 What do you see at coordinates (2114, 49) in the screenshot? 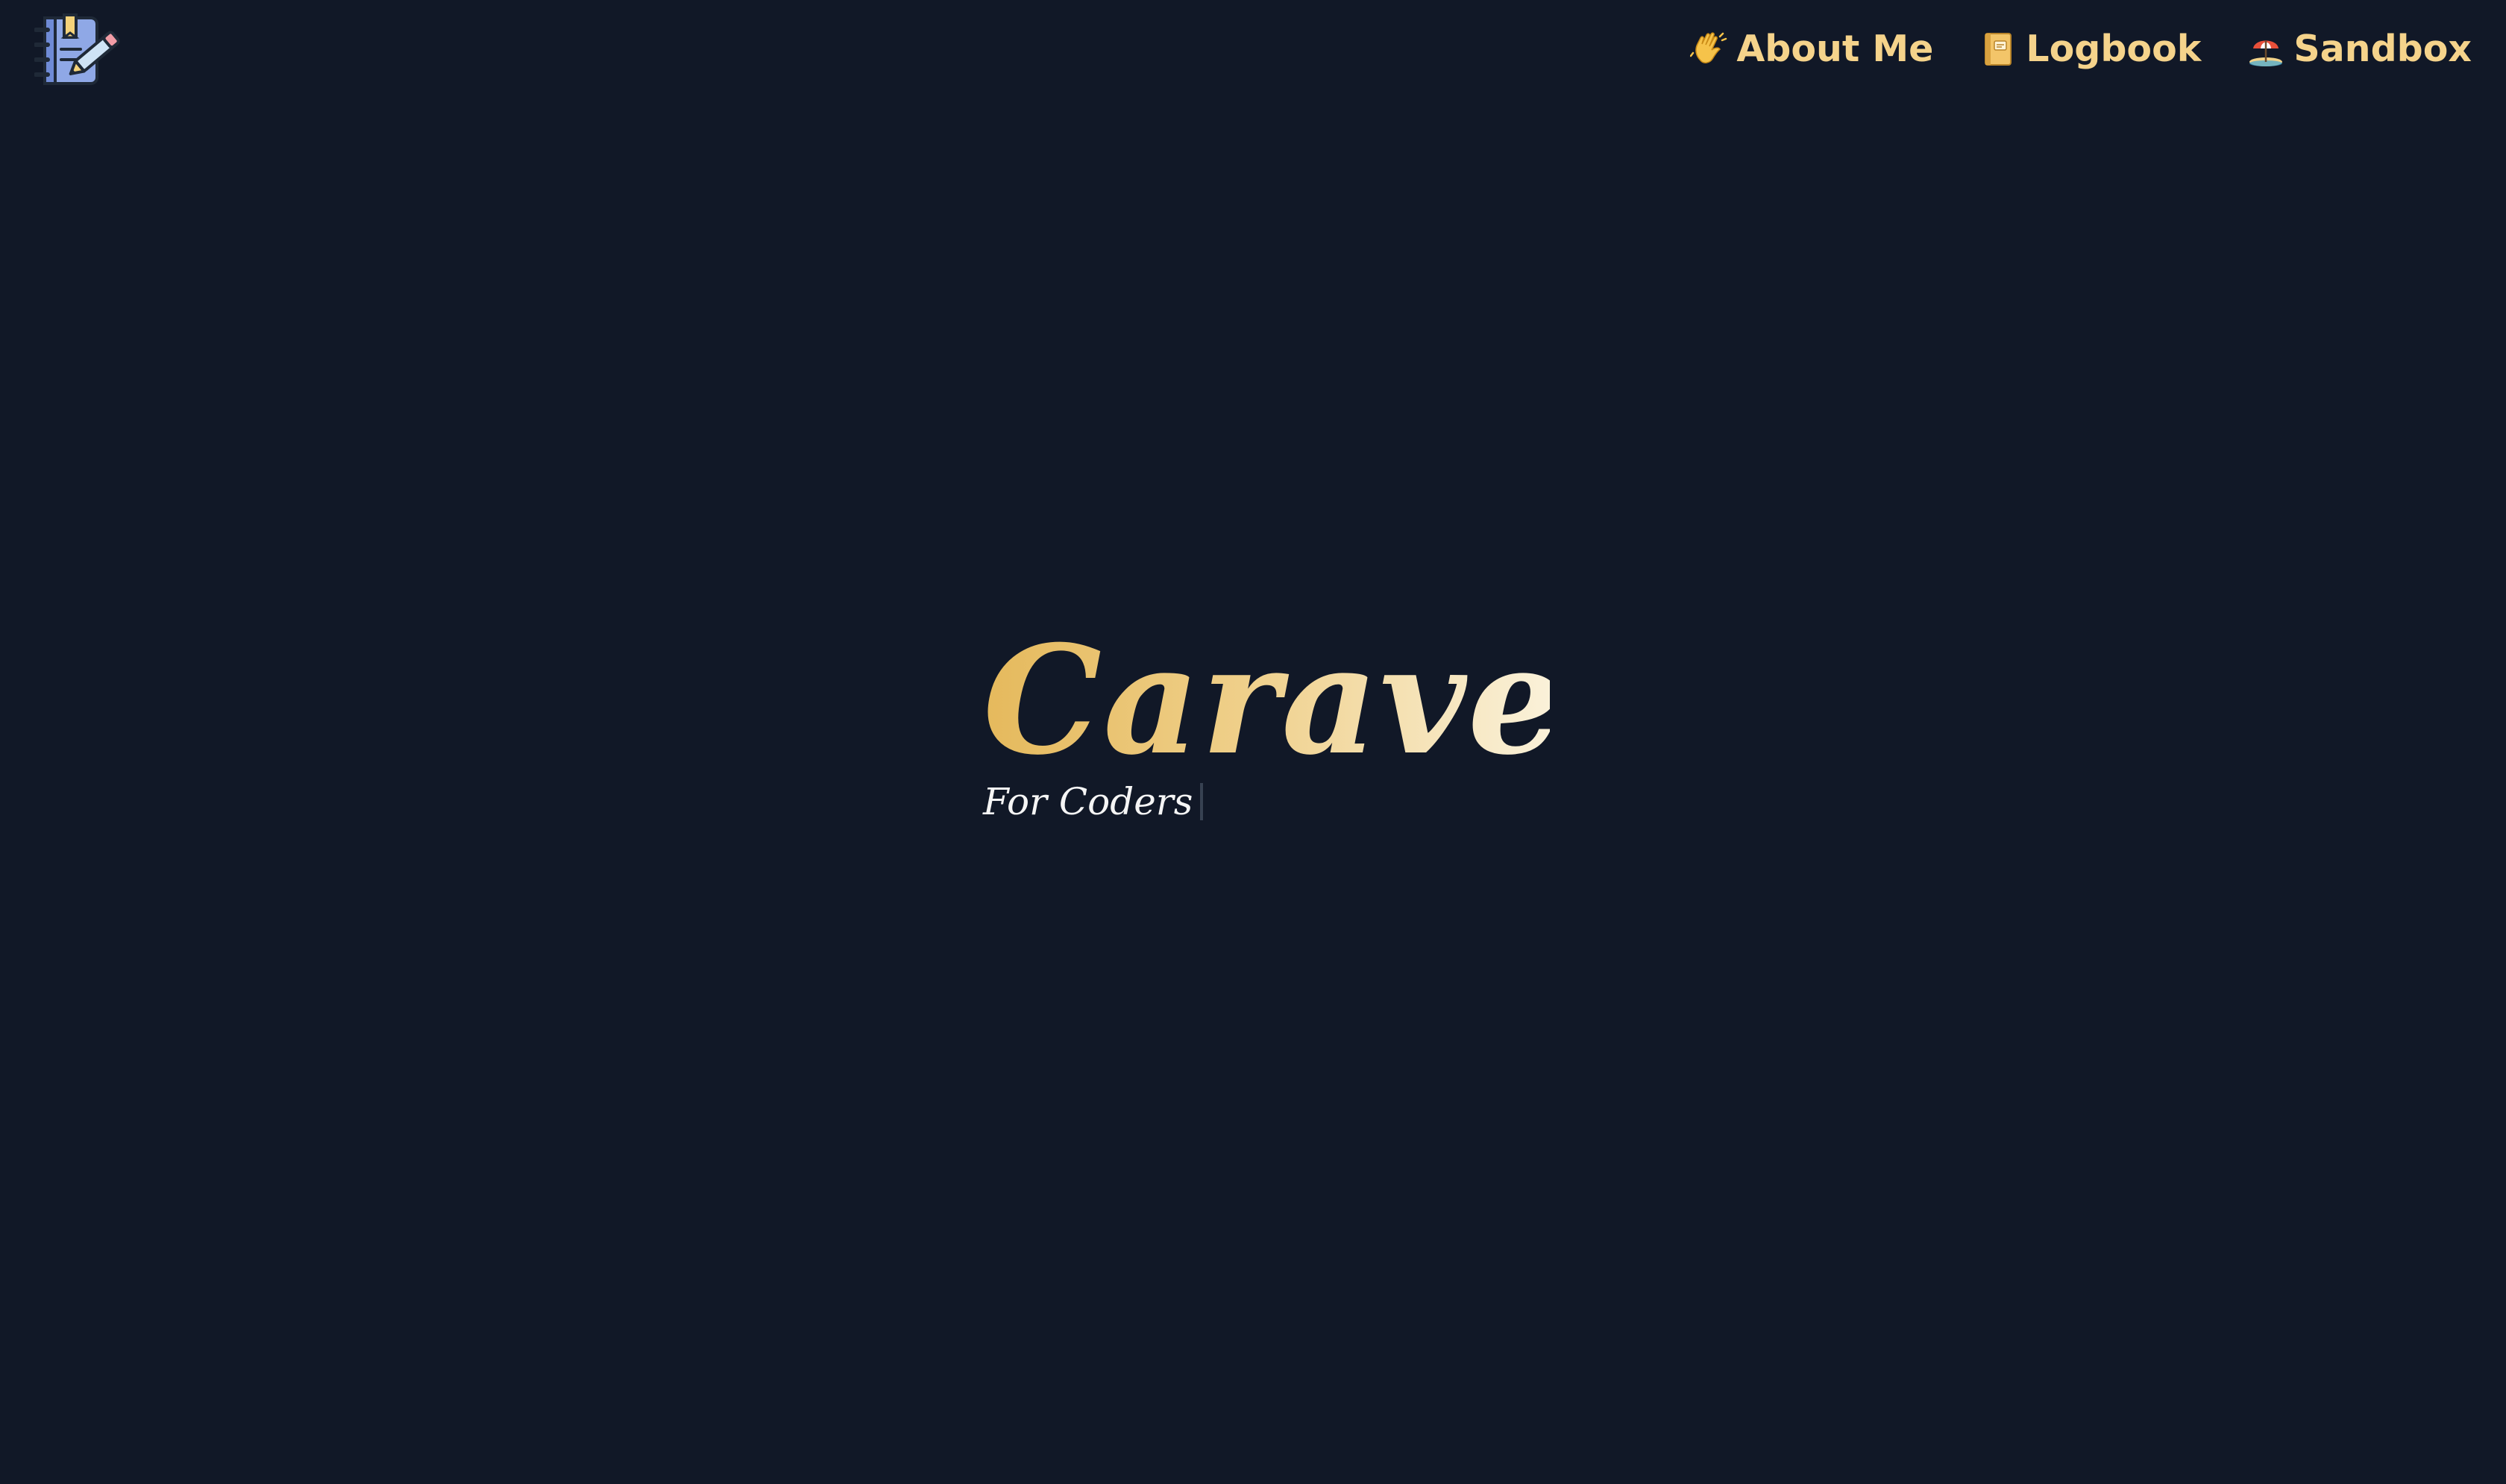
I see `nav-label-logbook: Logbook` at bounding box center [2114, 49].